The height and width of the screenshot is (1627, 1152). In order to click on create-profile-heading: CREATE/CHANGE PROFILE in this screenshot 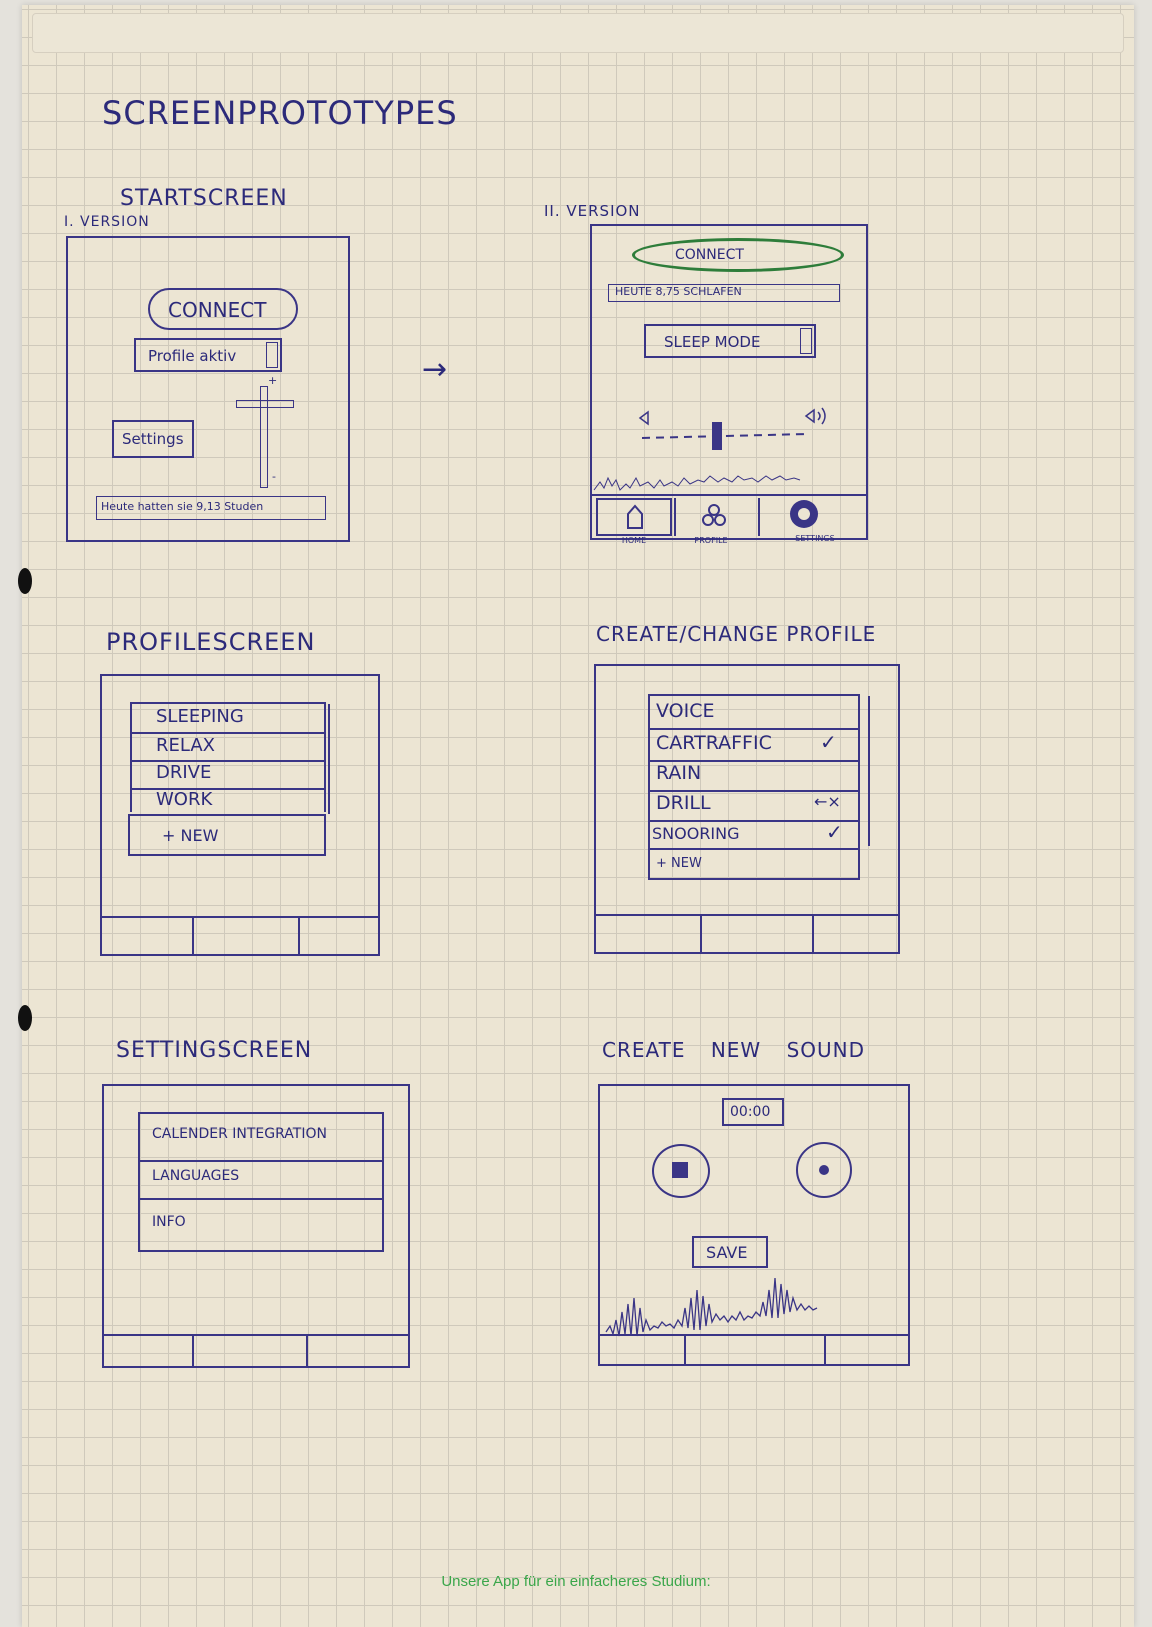, I will do `click(736, 634)`.